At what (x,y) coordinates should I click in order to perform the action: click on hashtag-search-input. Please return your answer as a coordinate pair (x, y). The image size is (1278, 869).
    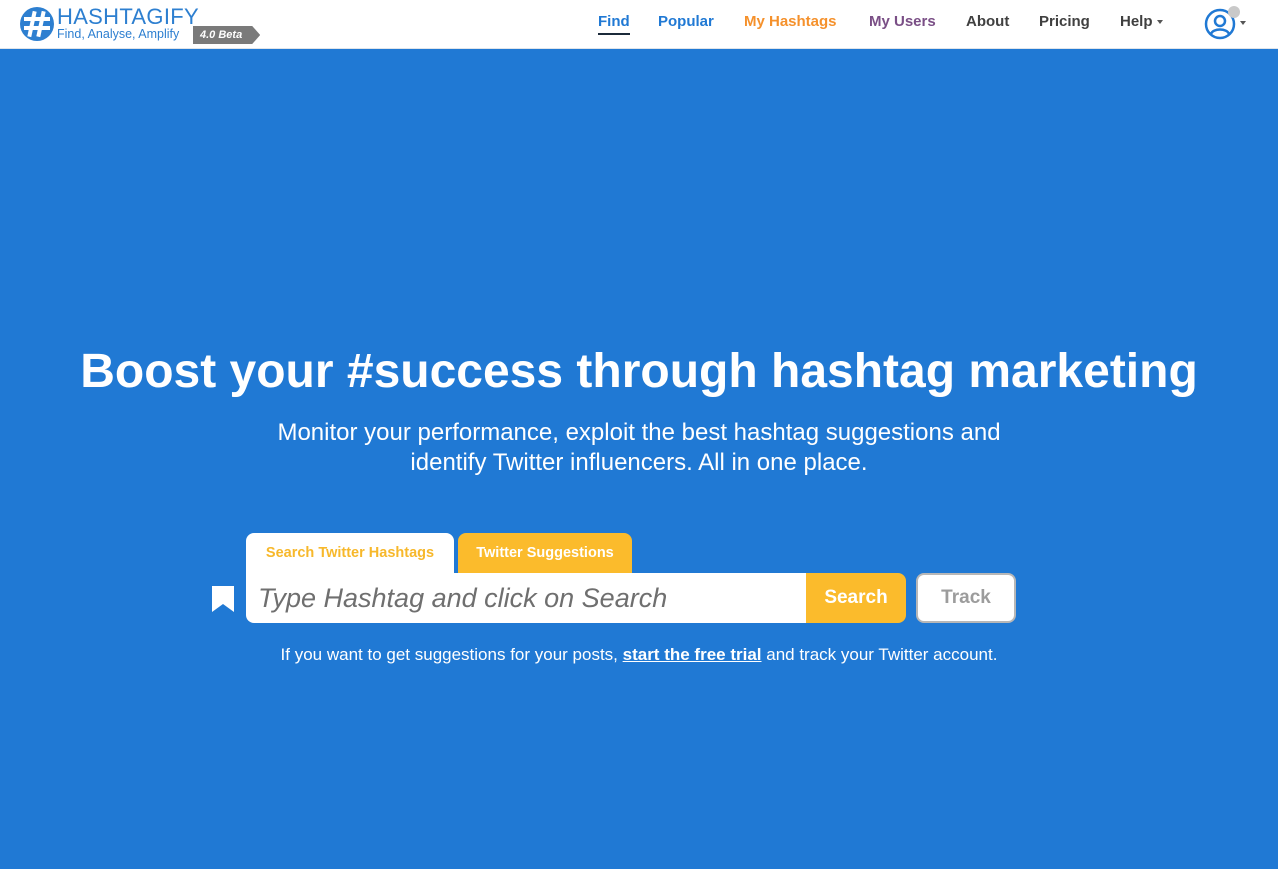
    Looking at the image, I should click on (526, 598).